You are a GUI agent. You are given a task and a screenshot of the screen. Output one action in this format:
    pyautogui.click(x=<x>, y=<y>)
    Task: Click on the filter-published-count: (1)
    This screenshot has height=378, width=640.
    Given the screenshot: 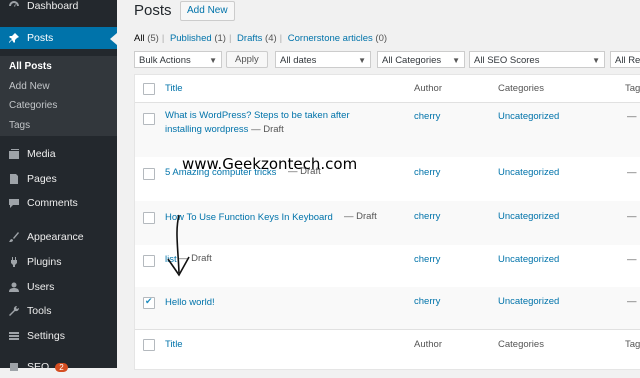 What is the action you would take?
    pyautogui.click(x=220, y=38)
    